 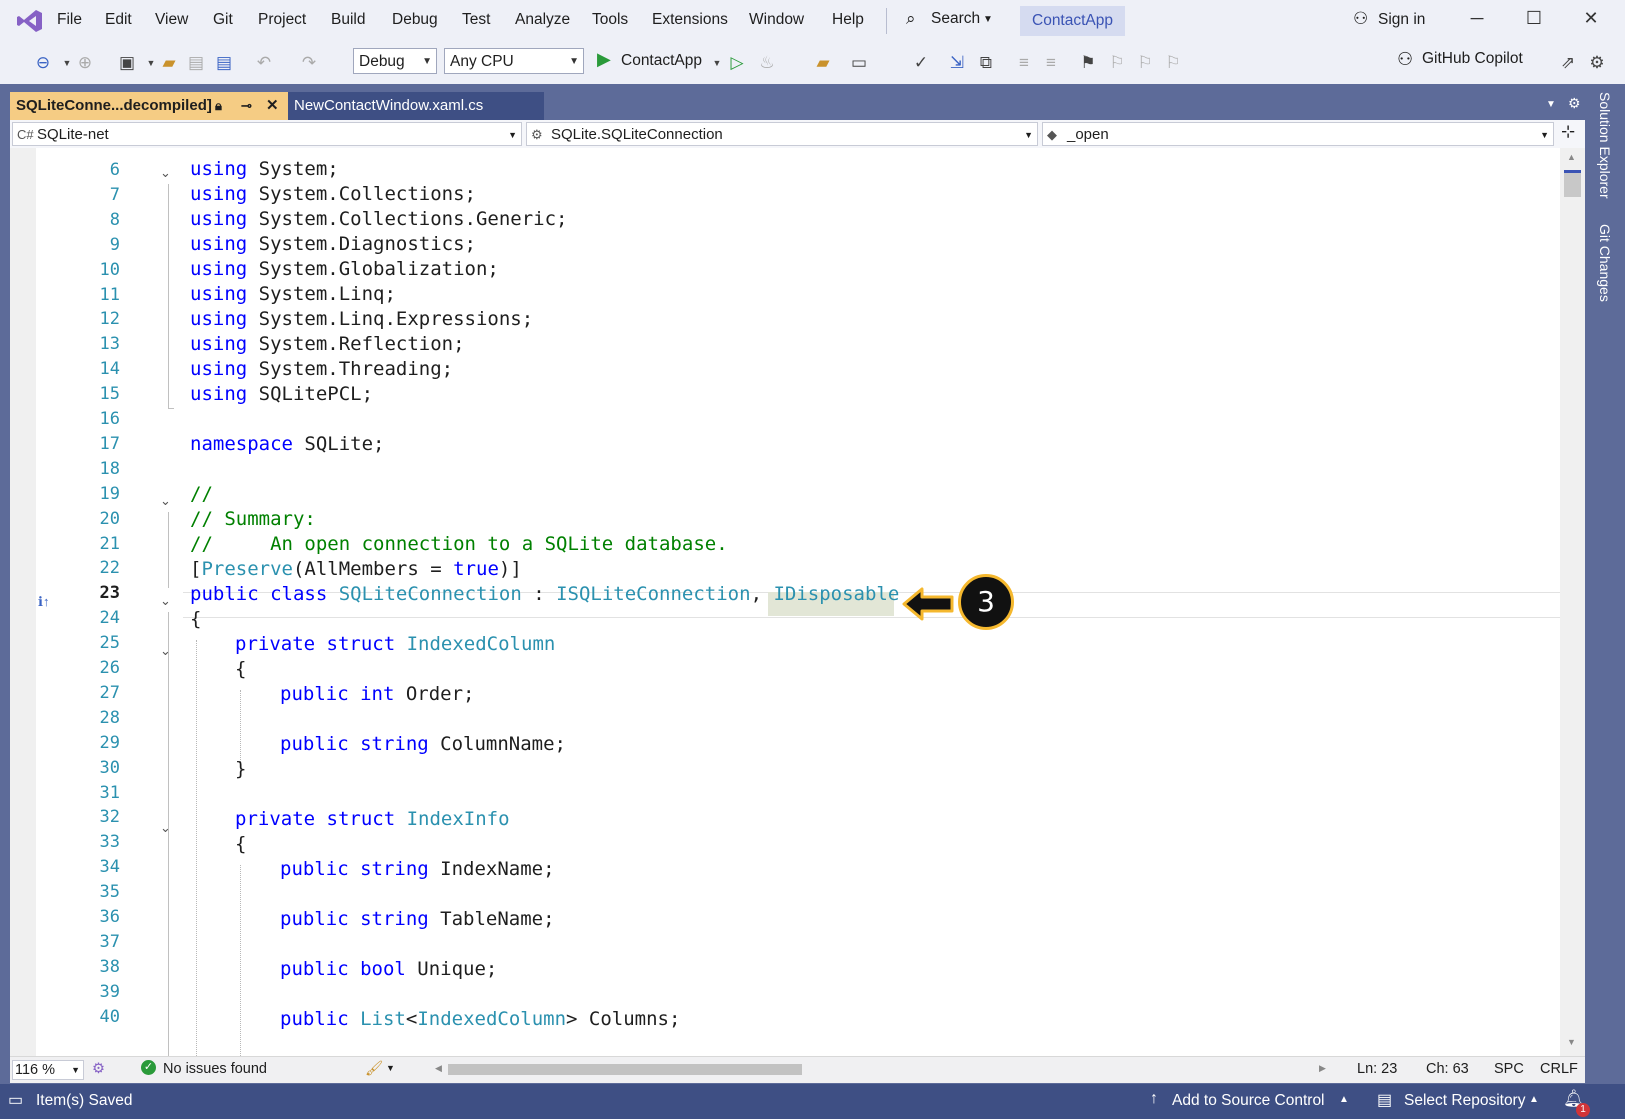 I want to click on share-icon: ⇗, so click(x=1568, y=63).